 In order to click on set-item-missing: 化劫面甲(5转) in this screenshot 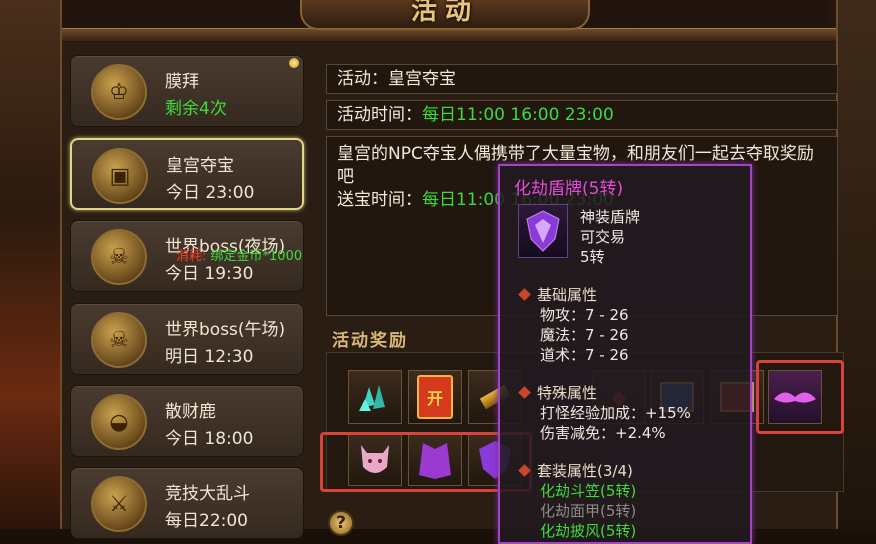, I will do `click(588, 511)`.